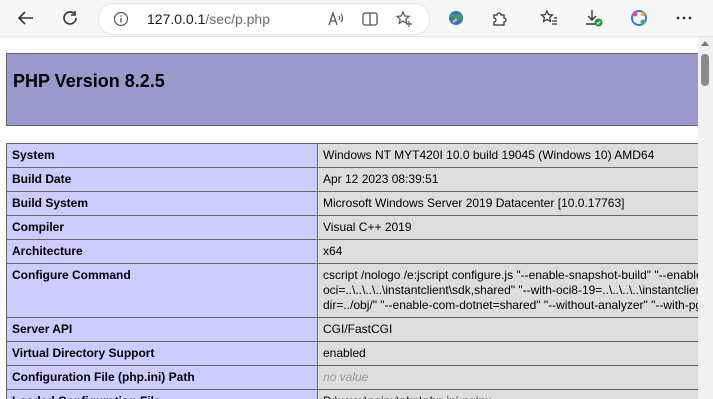 The height and width of the screenshot is (399, 713). Describe the element at coordinates (70, 18) in the screenshot. I see `refresh-icon` at that location.